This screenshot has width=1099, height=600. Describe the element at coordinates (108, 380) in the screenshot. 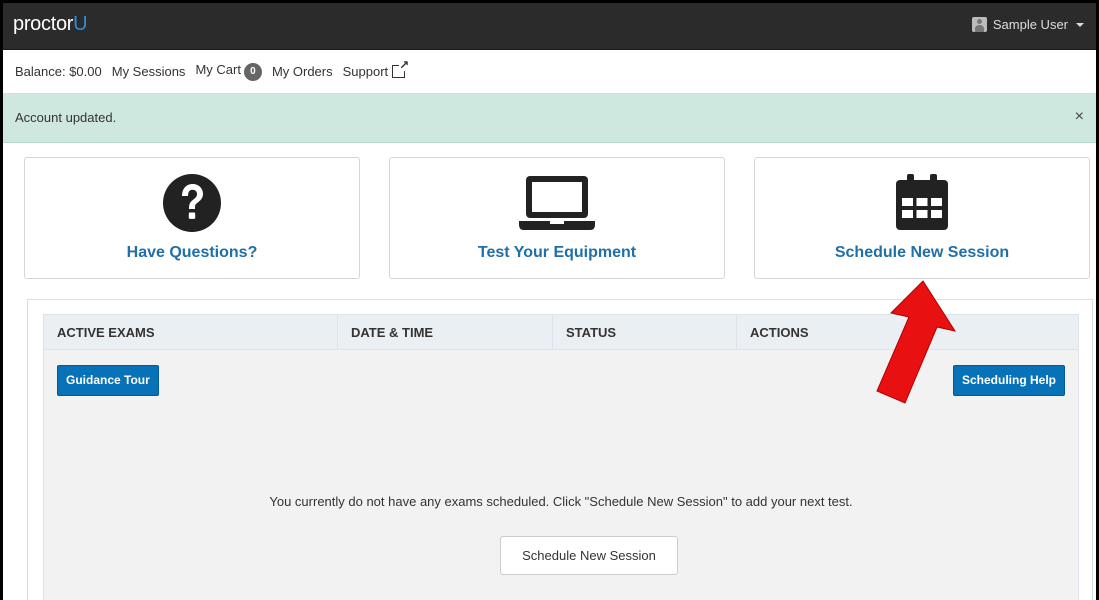

I see `guidance-tour-button: Guidance Tour` at that location.